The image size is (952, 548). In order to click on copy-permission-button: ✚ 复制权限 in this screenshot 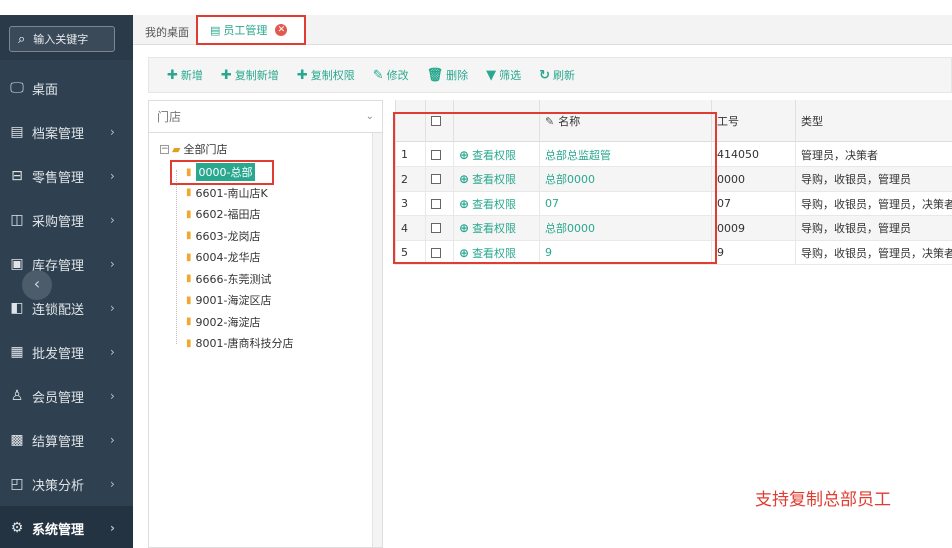, I will do `click(326, 75)`.